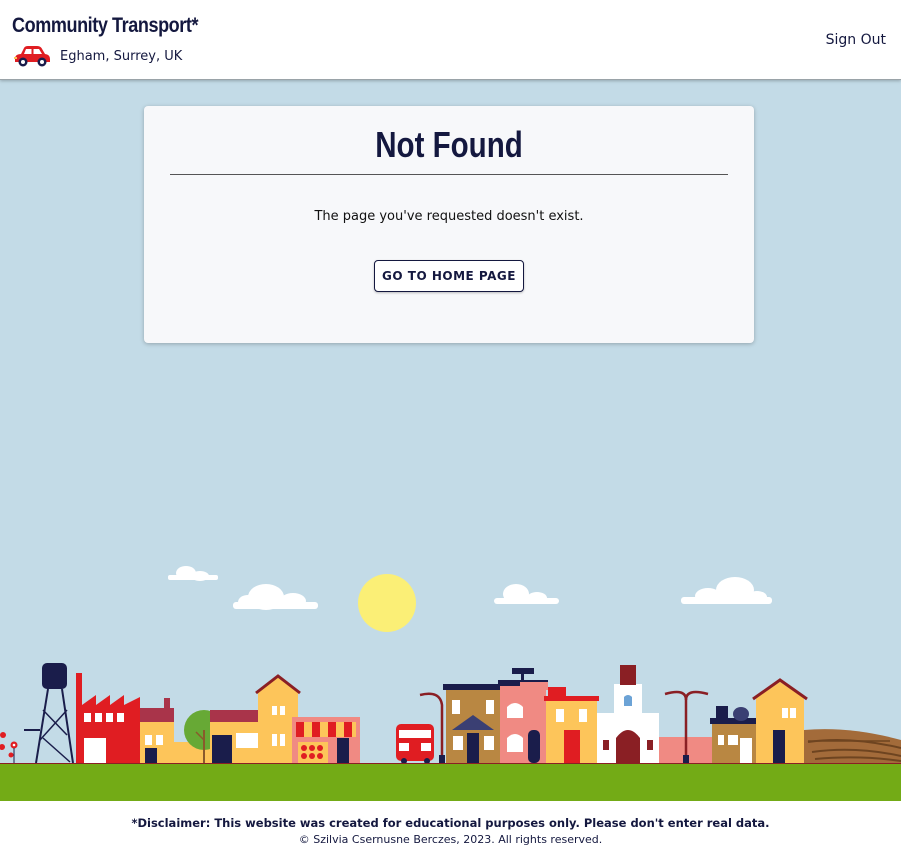  I want to click on farm-field, so click(852, 746).